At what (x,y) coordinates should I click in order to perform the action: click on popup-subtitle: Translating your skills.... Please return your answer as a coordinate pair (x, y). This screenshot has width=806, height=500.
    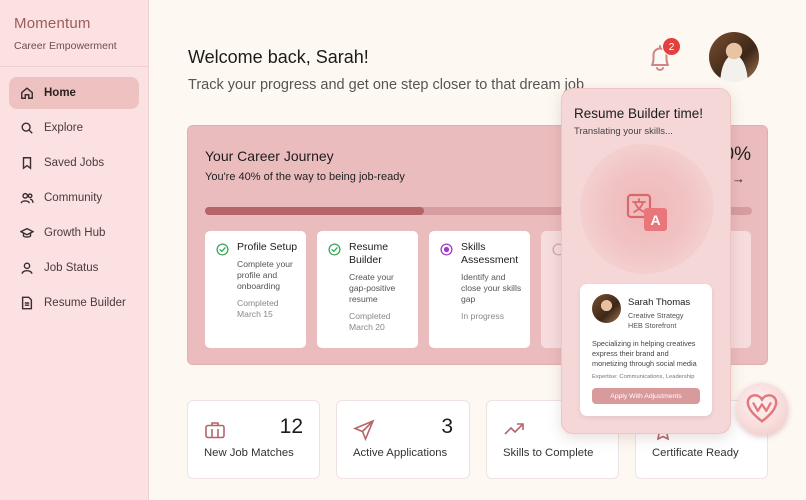
    Looking at the image, I should click on (623, 131).